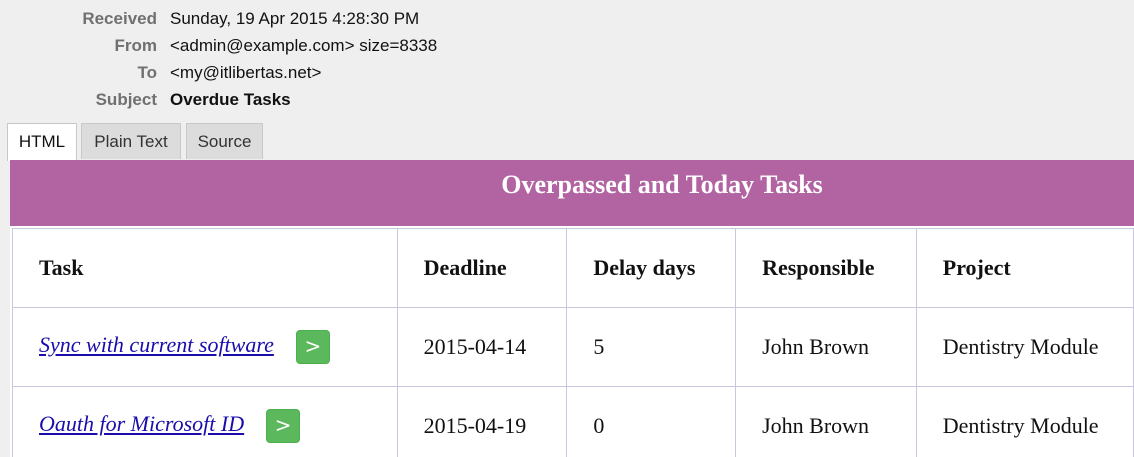 The image size is (1134, 457). Describe the element at coordinates (651, 268) in the screenshot. I see `column-header-delay-days: Delay days` at that location.